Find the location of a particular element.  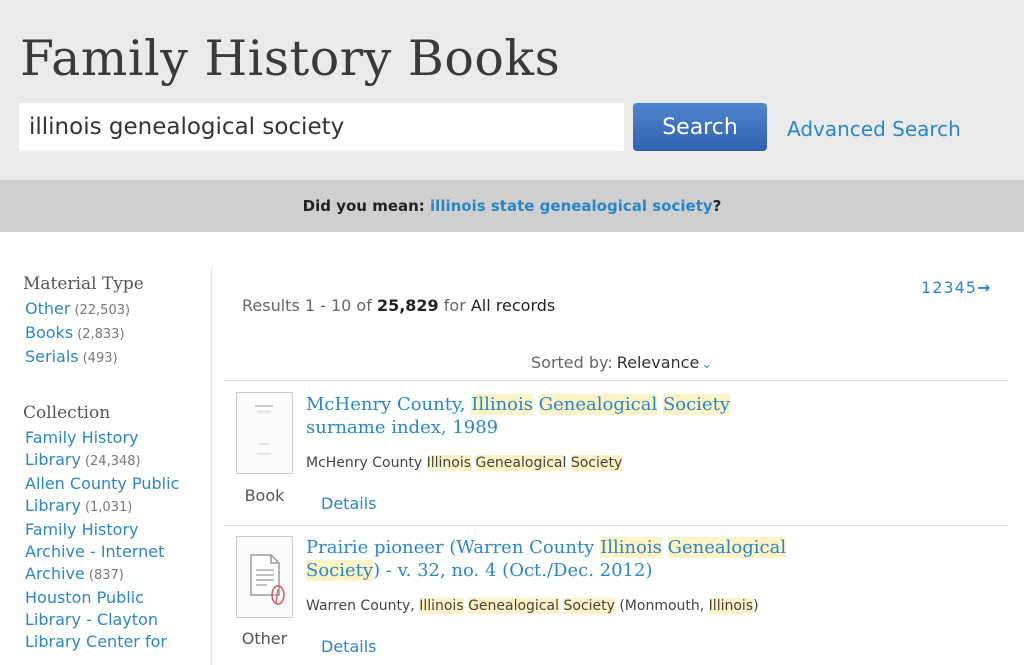

facet-item-books: Books (2,833) is located at coordinates (116, 334).